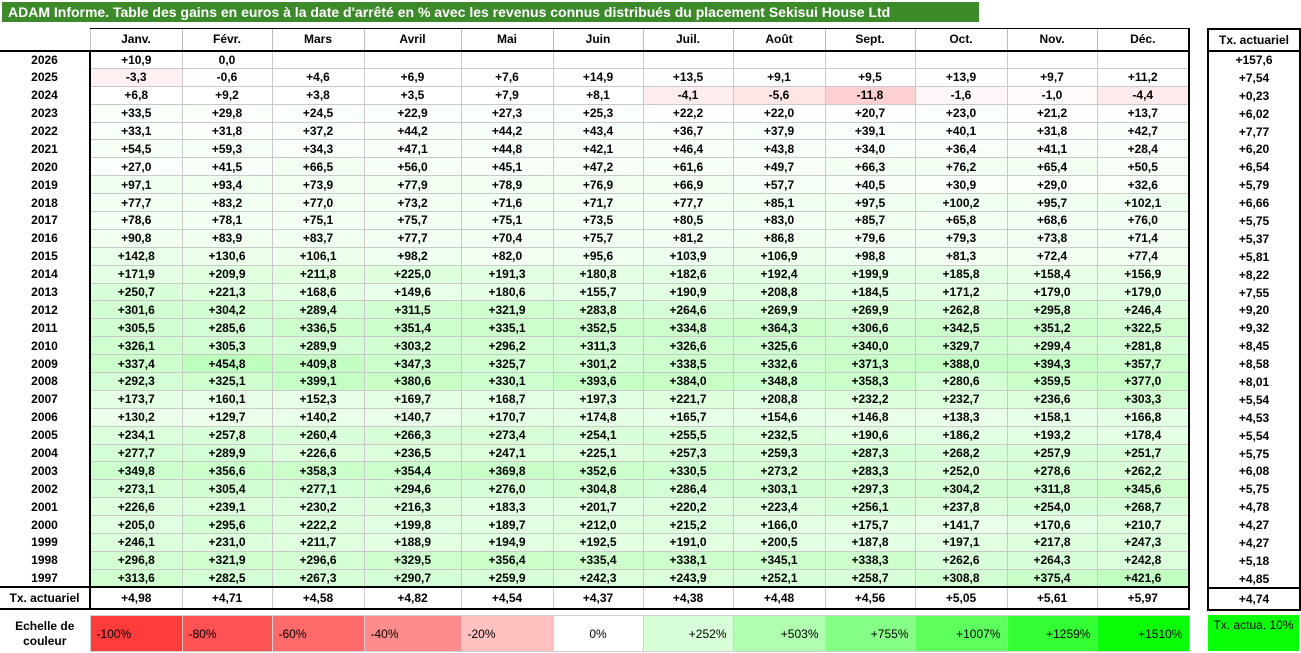 Image resolution: width=1301 pixels, height=653 pixels. I want to click on gain-cell: +237,8, so click(961, 507).